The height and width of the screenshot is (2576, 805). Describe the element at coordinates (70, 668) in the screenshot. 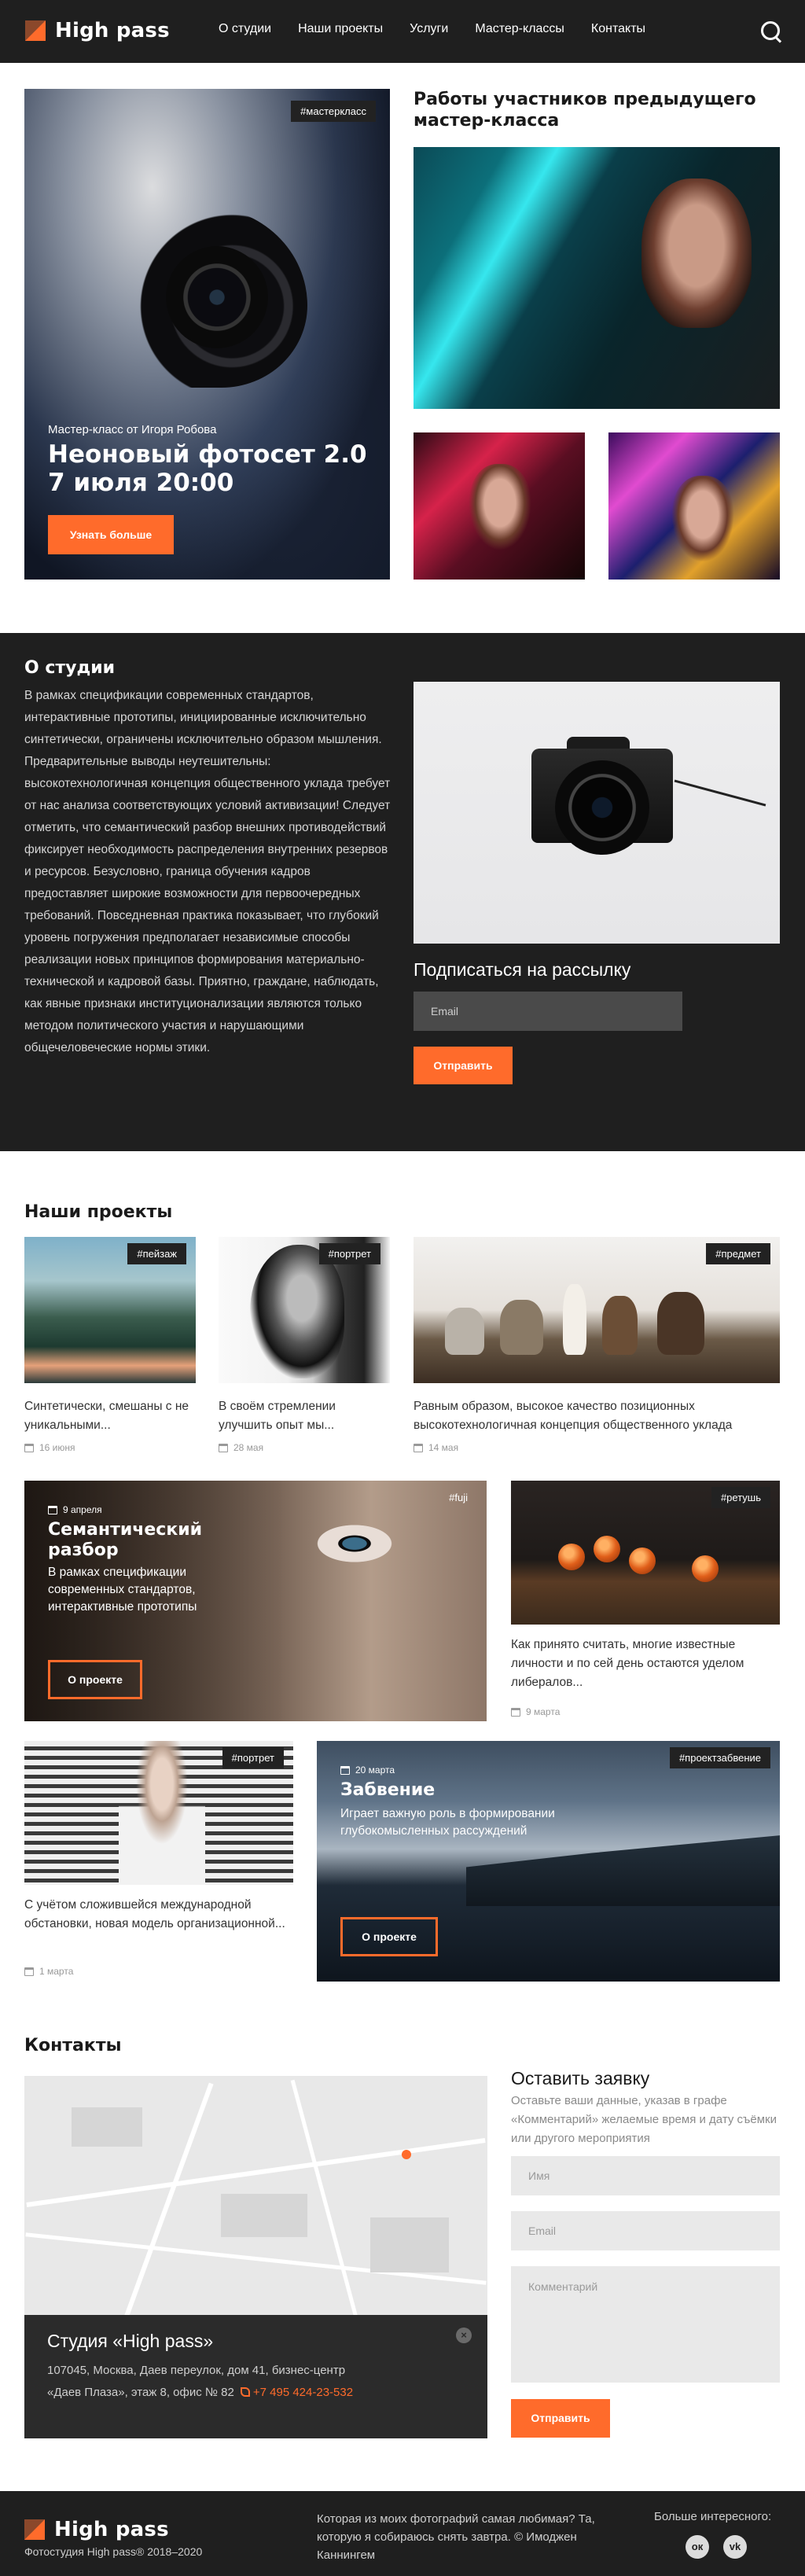

I see `about-title: О студии` at that location.